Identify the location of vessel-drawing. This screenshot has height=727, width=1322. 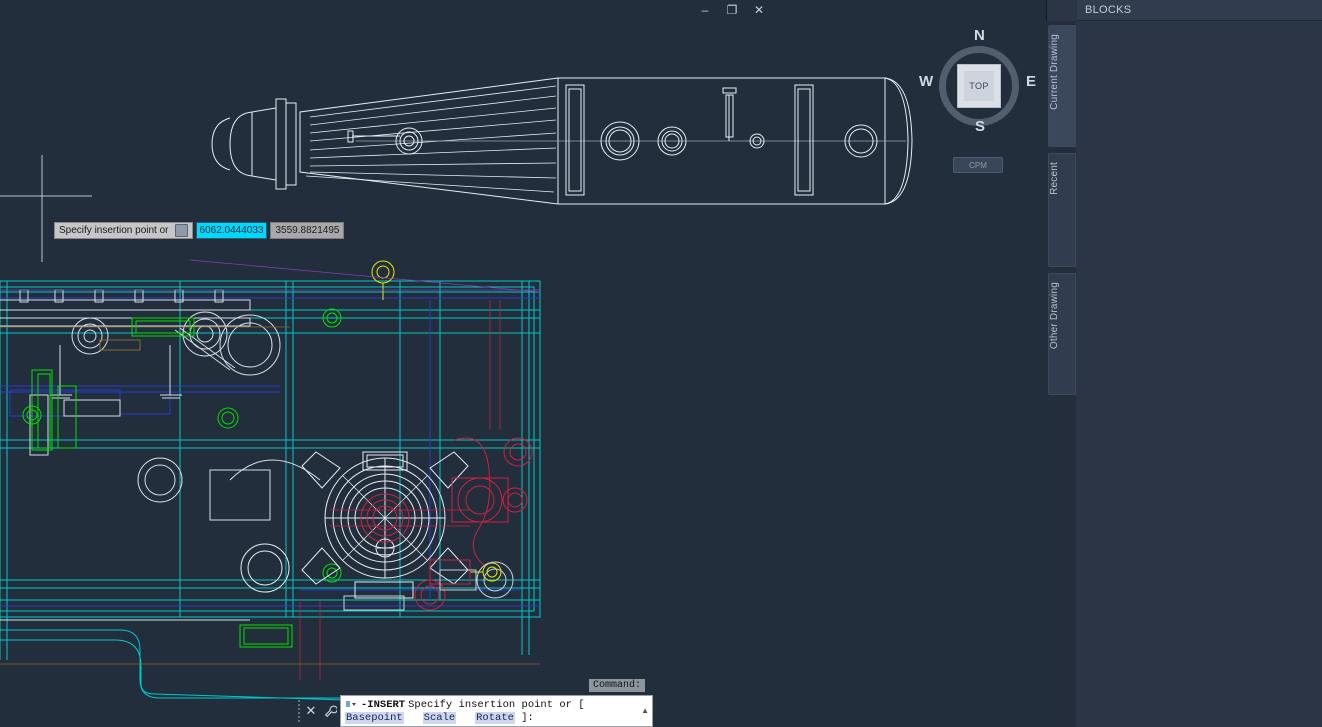
(562, 141).